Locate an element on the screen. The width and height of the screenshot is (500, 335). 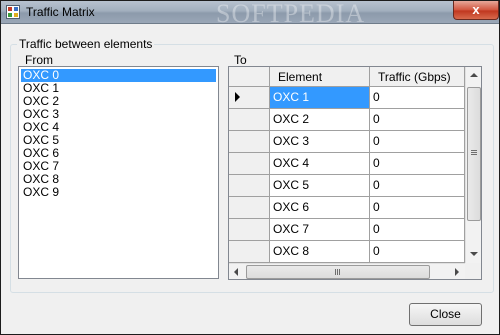
cell-element: OXC 4 is located at coordinates (320, 164).